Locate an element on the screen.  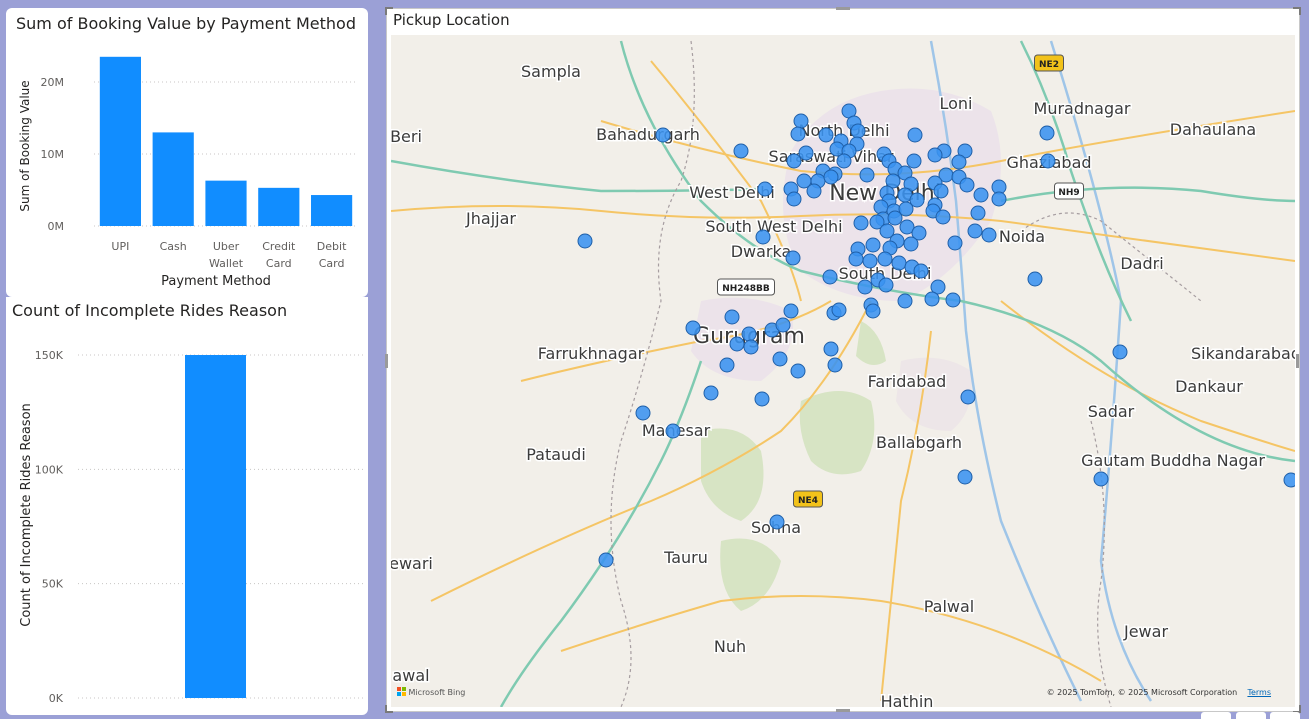
bar-uber-wallet is located at coordinates (226, 203).